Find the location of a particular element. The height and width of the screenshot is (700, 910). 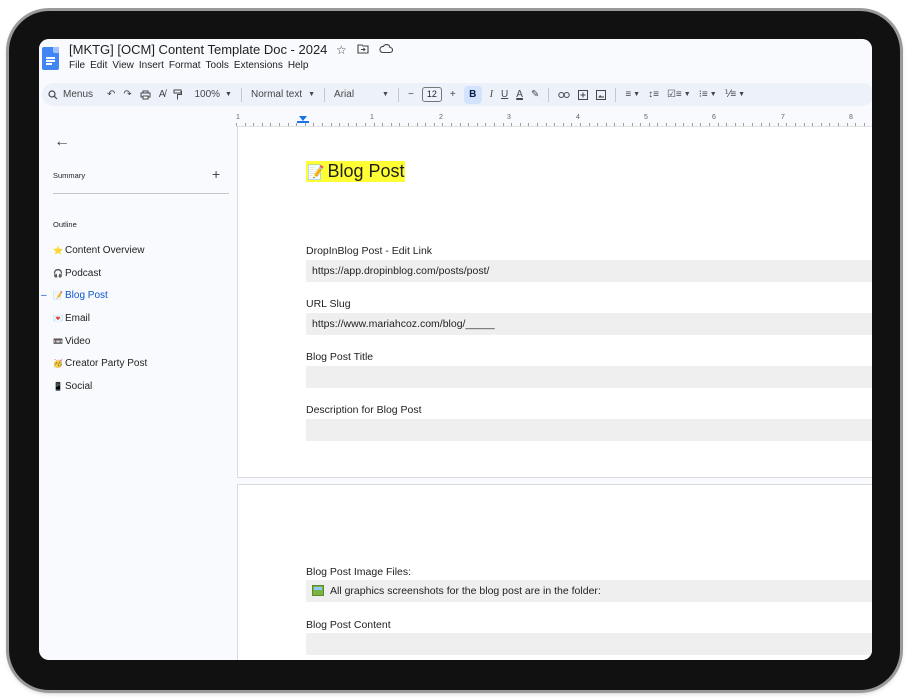

ruler: 1 1 2 3 4 5 6 7 8 is located at coordinates (554, 120).